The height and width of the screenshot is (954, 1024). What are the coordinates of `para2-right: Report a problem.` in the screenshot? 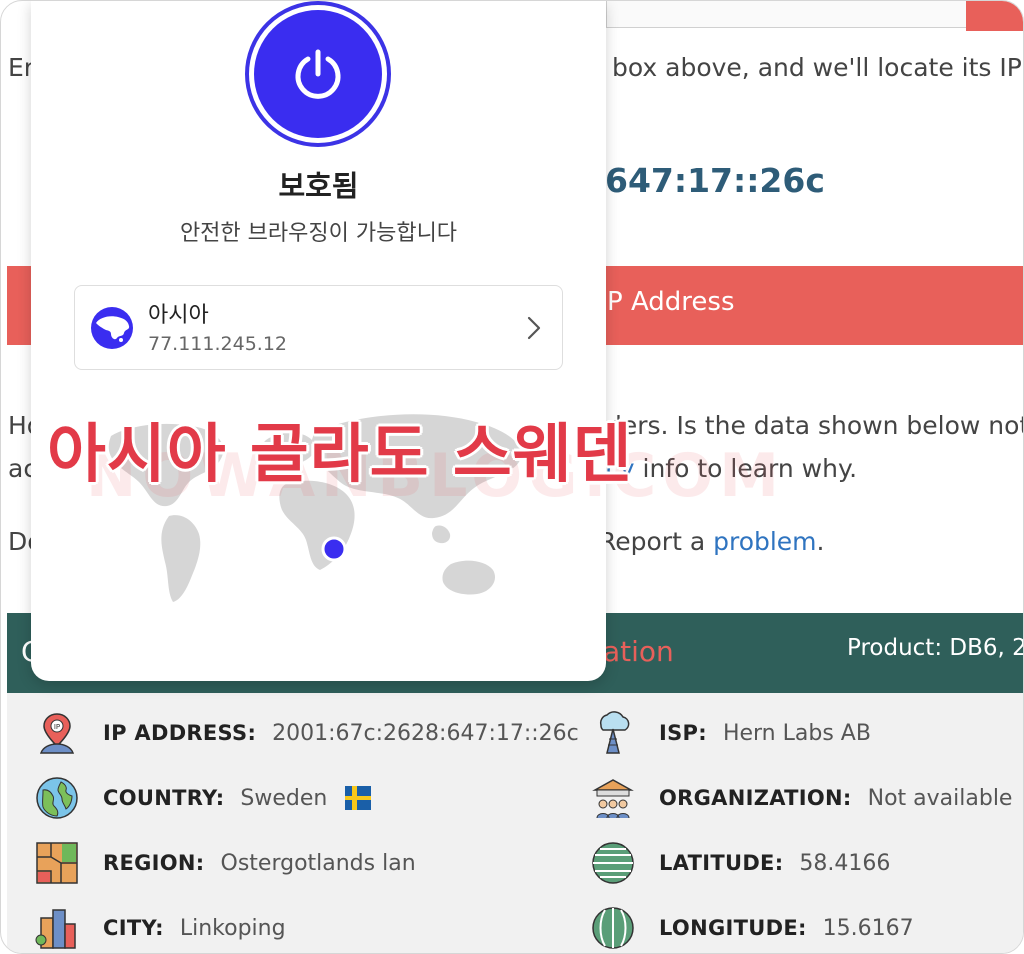 It's located at (712, 541).